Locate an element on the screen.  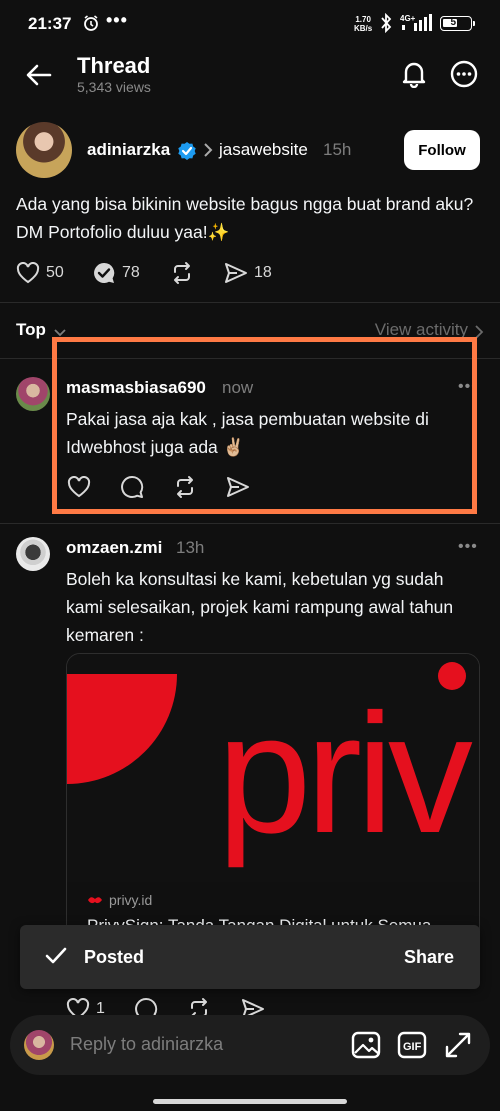
battery-icon: 57 is located at coordinates (456, 23).